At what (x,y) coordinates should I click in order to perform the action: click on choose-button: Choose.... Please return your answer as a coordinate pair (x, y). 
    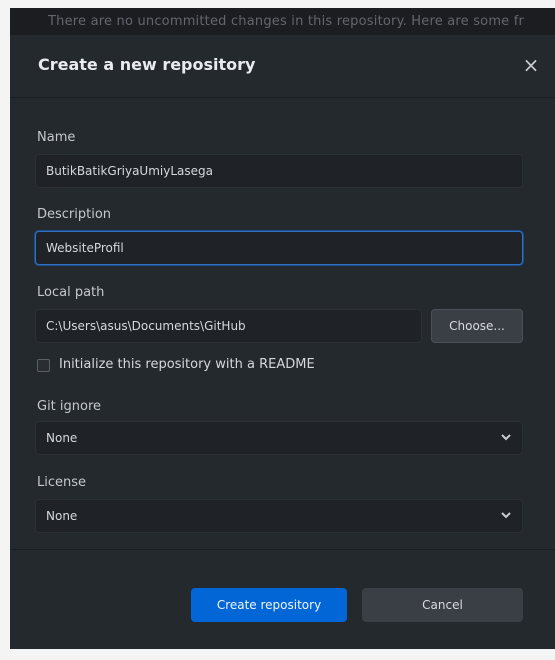
    Looking at the image, I should click on (477, 326).